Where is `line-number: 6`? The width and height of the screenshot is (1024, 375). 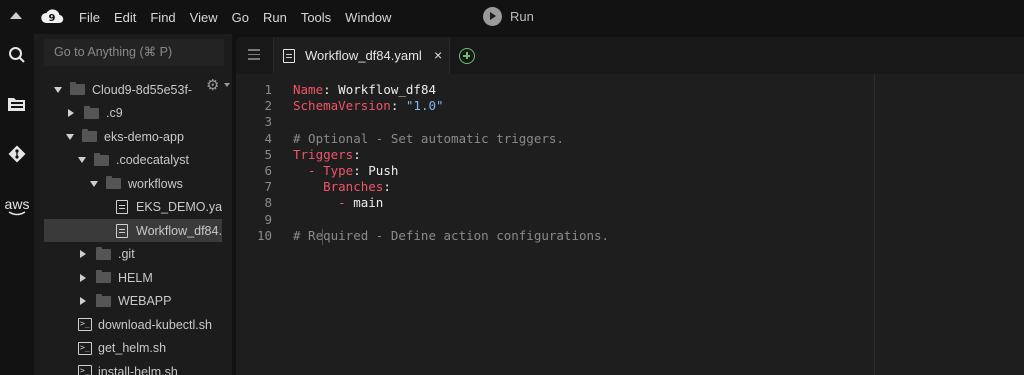
line-number: 6 is located at coordinates (268, 170).